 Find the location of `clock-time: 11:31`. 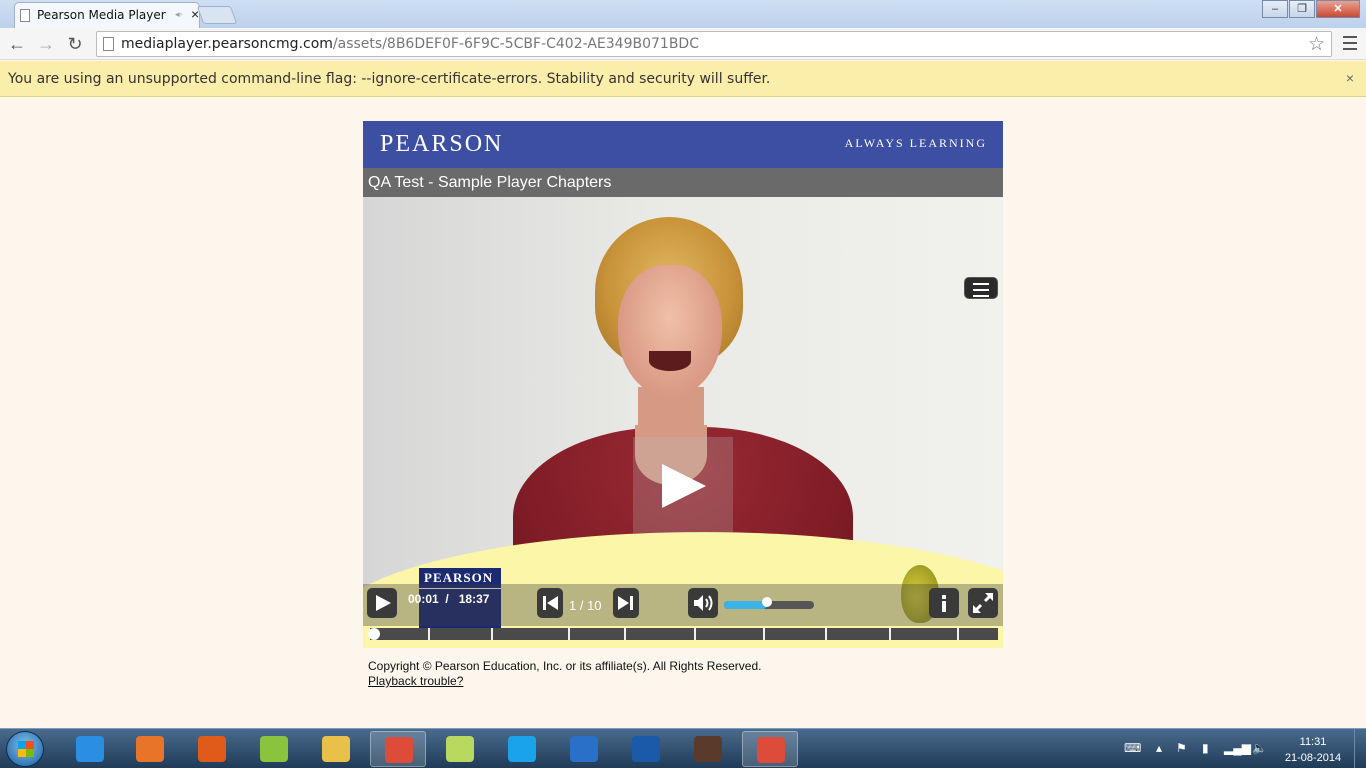

clock-time: 11:31 is located at coordinates (1313, 742).